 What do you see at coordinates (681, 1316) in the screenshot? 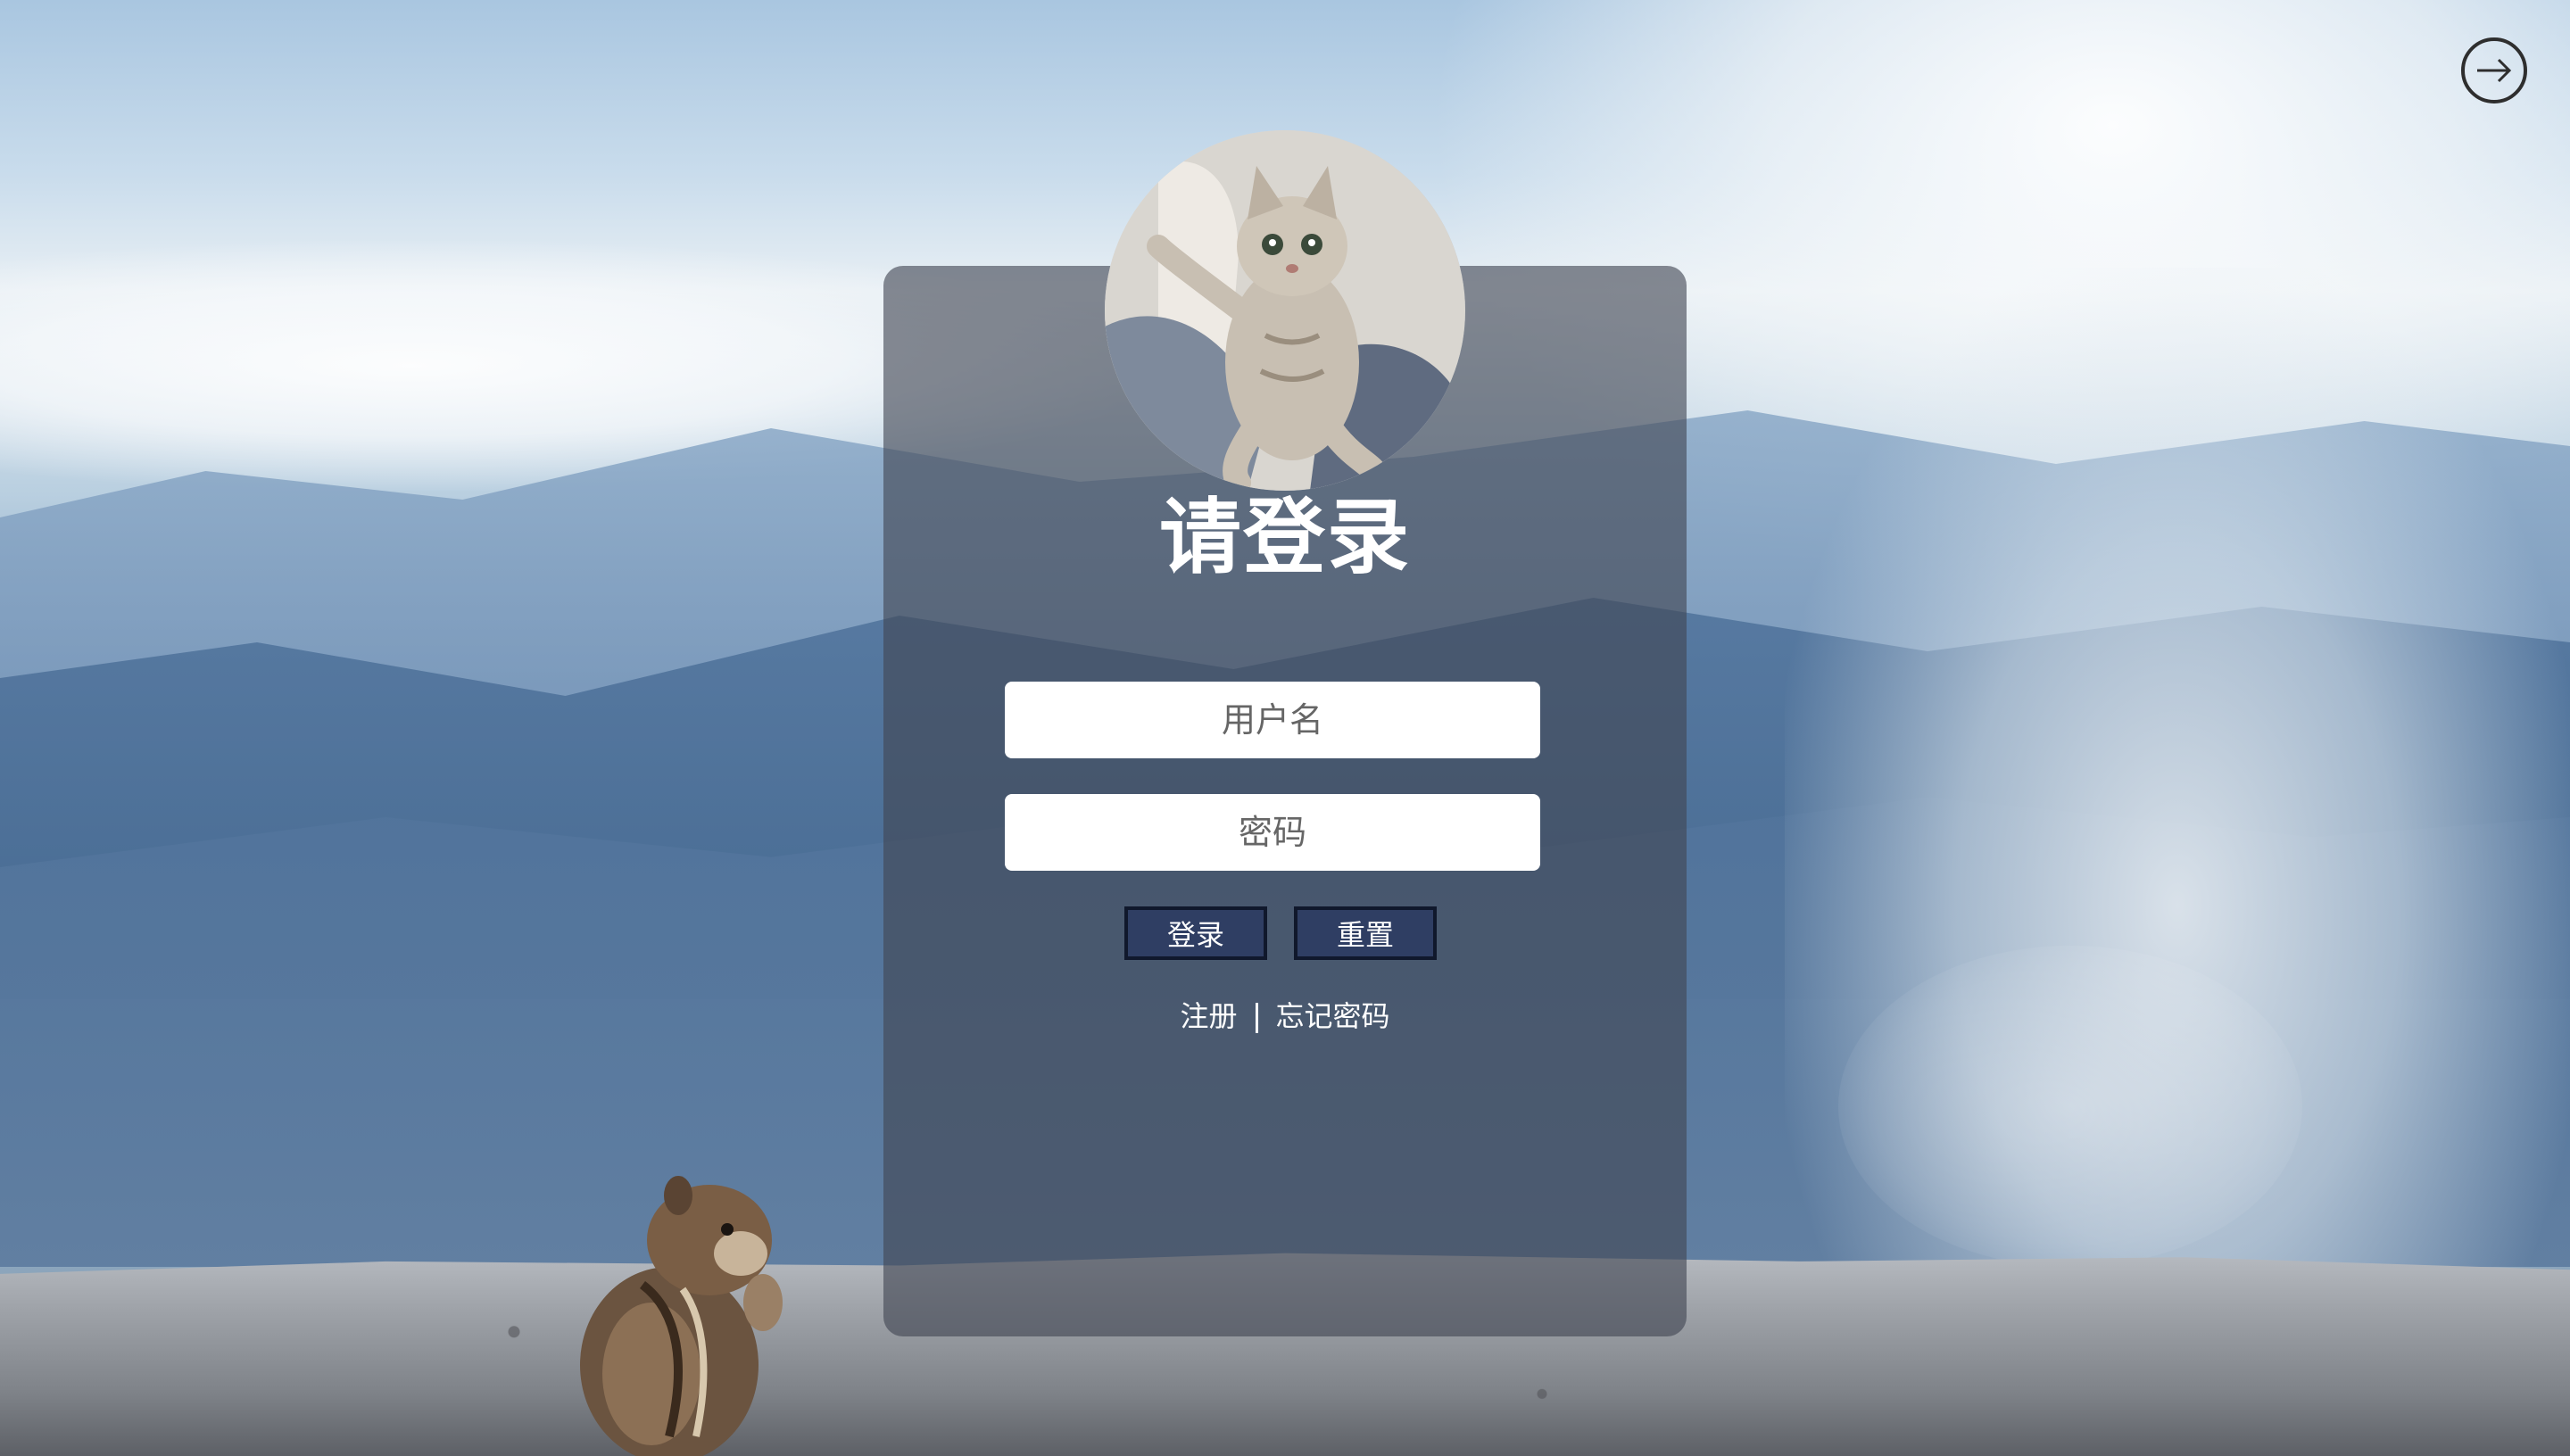
I see `chipmunk-image` at bounding box center [681, 1316].